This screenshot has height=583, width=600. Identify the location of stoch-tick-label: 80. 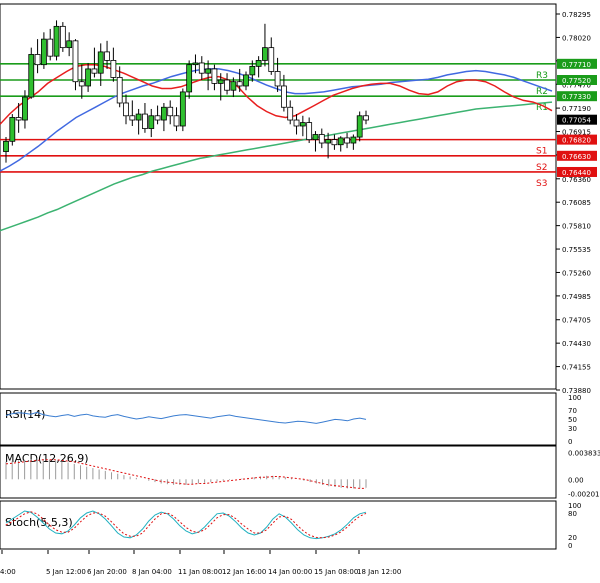
(572, 514).